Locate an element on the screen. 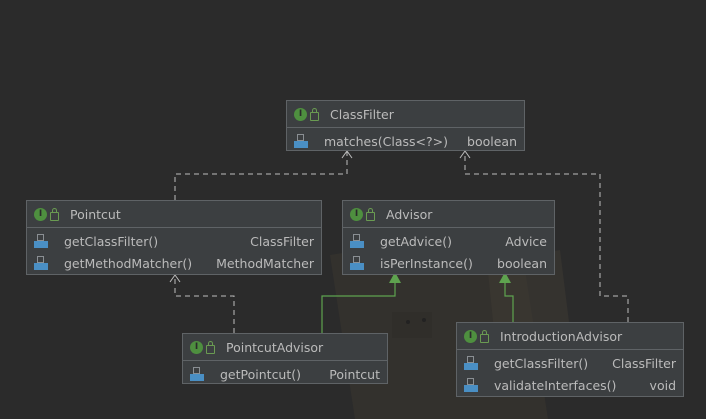 The image size is (706, 419). method-return-type: Pointcut is located at coordinates (354, 374).